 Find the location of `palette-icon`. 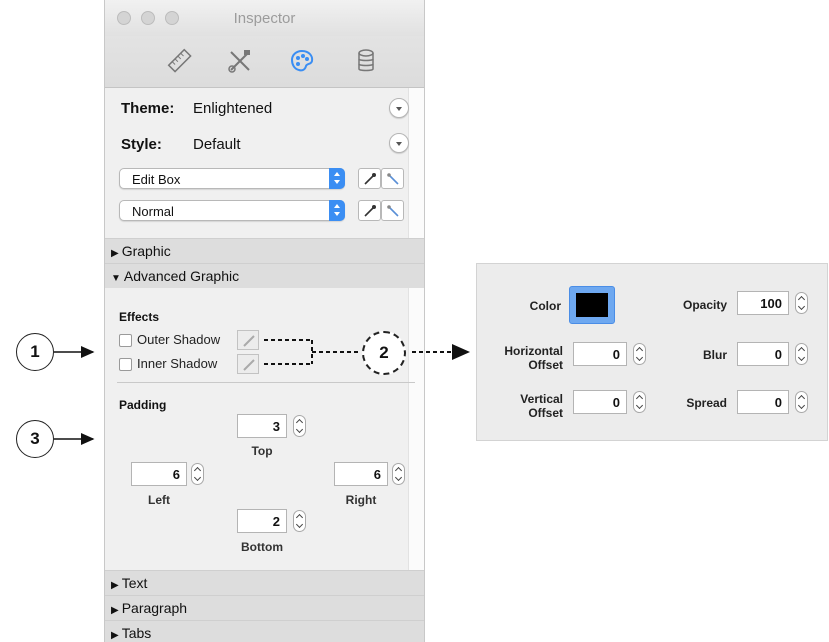

palette-icon is located at coordinates (302, 61).